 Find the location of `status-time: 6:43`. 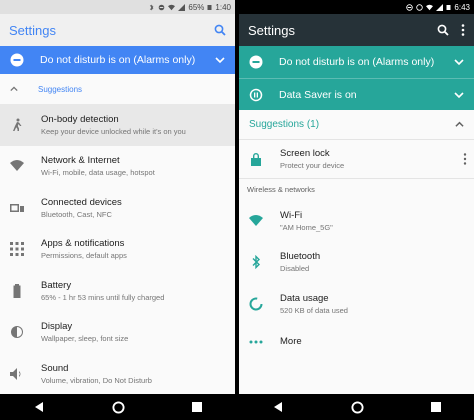

status-time: 6:43 is located at coordinates (462, 7).